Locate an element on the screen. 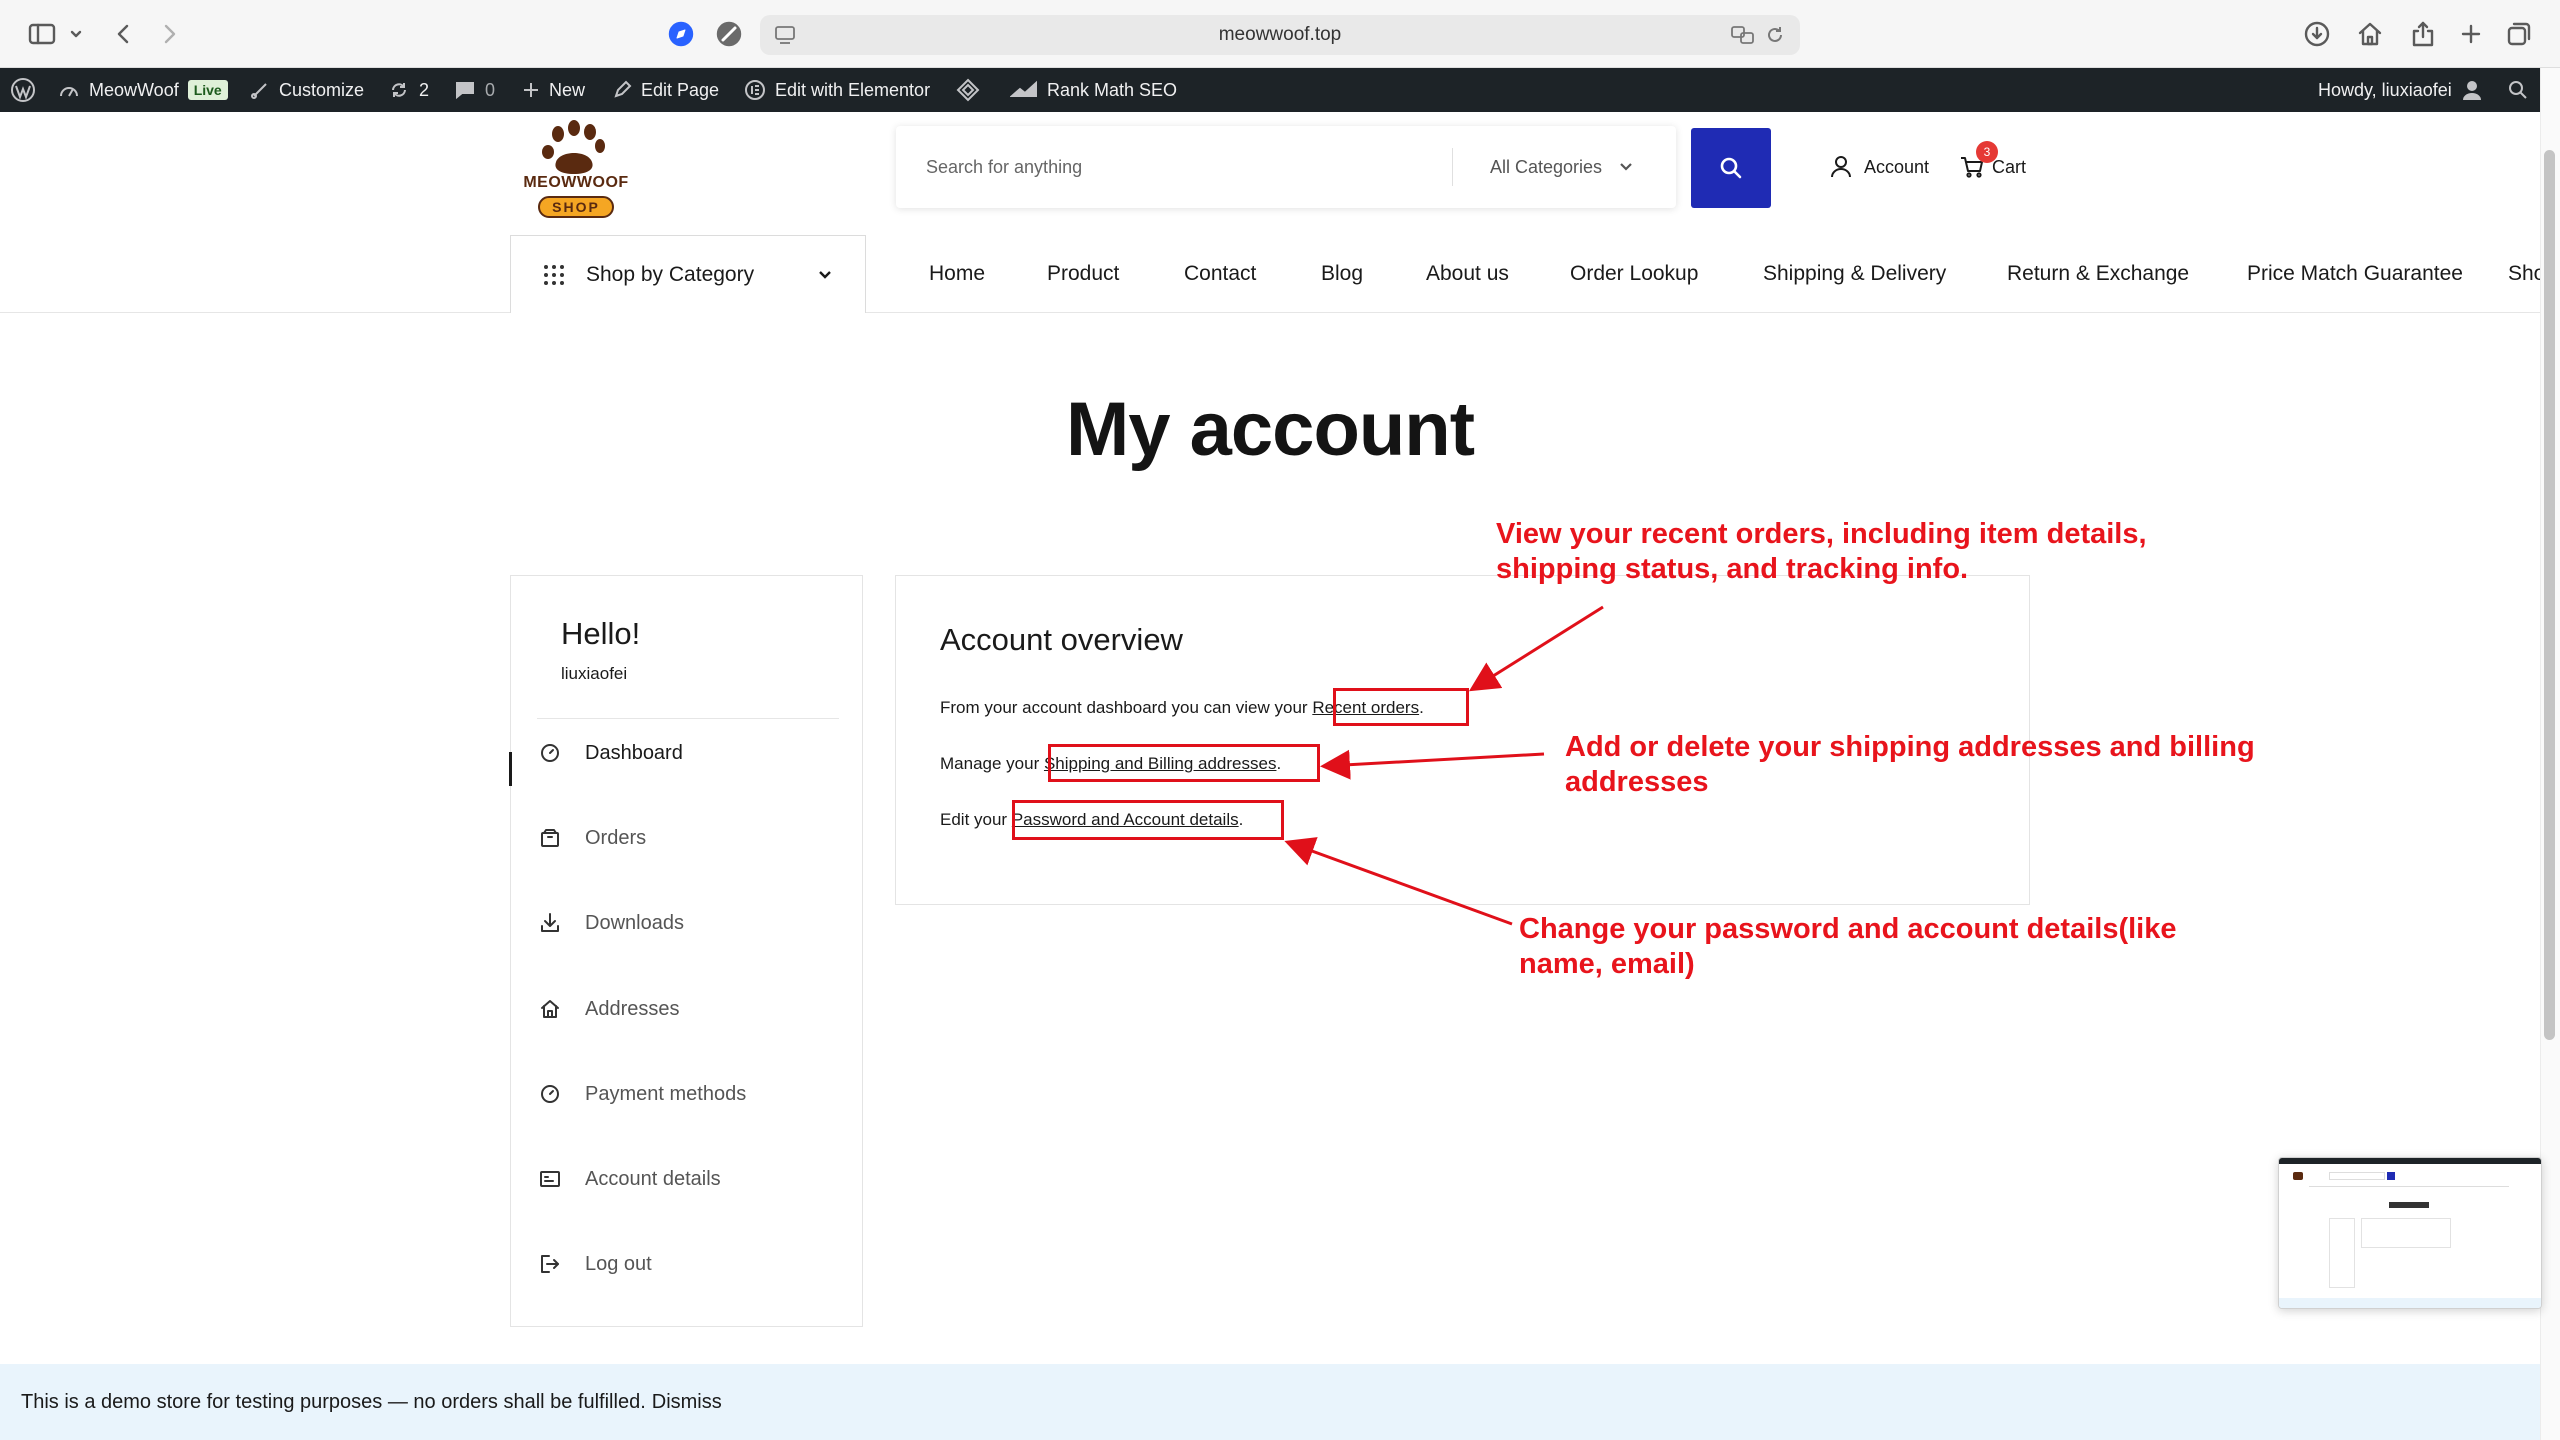 Image resolution: width=2560 pixels, height=1440 pixels. category-select: All Categories is located at coordinates (1562, 167).